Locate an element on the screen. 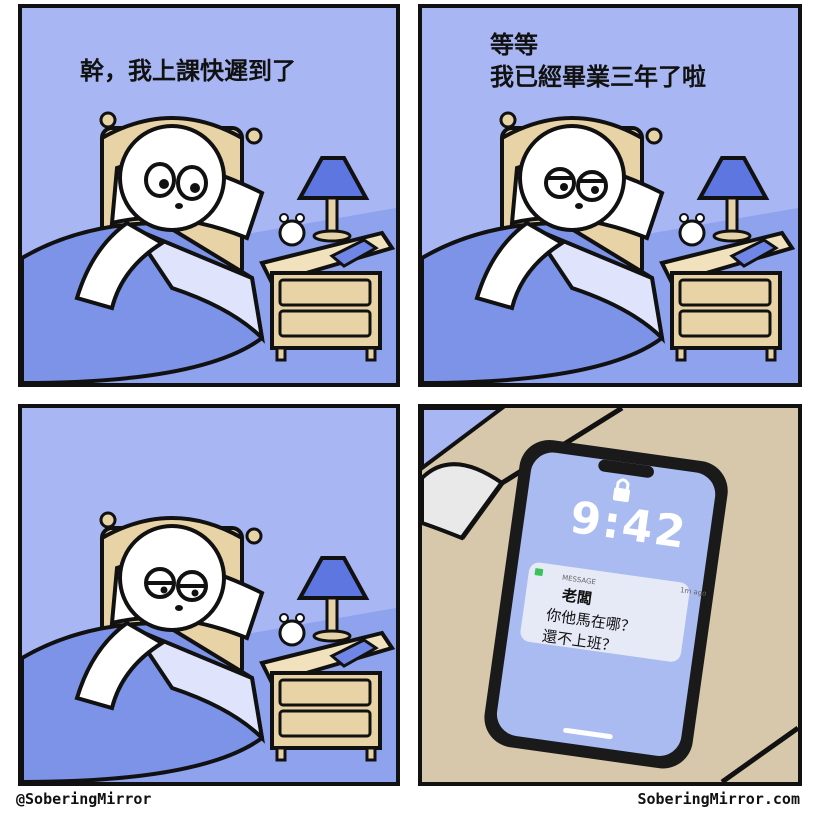  caption-text-line1: 等等 is located at coordinates (514, 45).